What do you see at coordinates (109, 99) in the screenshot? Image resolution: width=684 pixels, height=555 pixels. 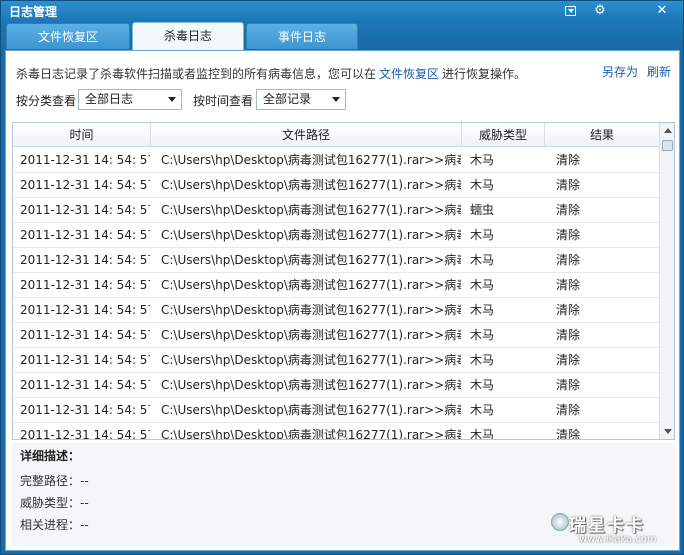 I see `category-select-value: 全部日志` at bounding box center [109, 99].